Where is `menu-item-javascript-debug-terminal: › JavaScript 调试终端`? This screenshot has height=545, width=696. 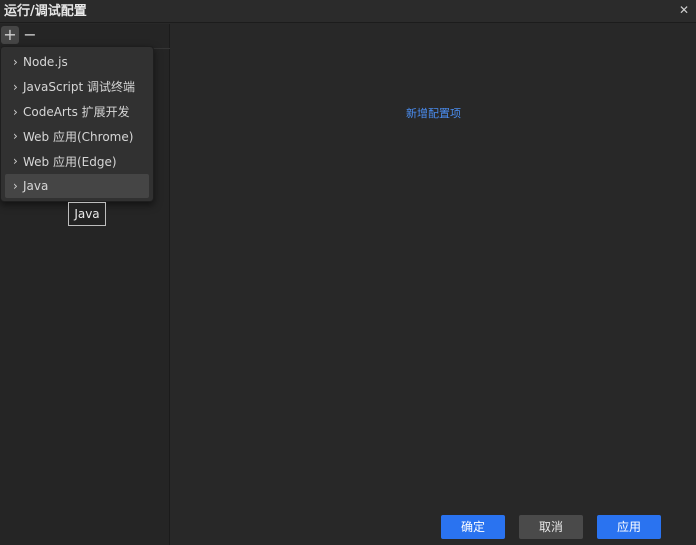 menu-item-javascript-debug-terminal: › JavaScript 调试终端 is located at coordinates (77, 87).